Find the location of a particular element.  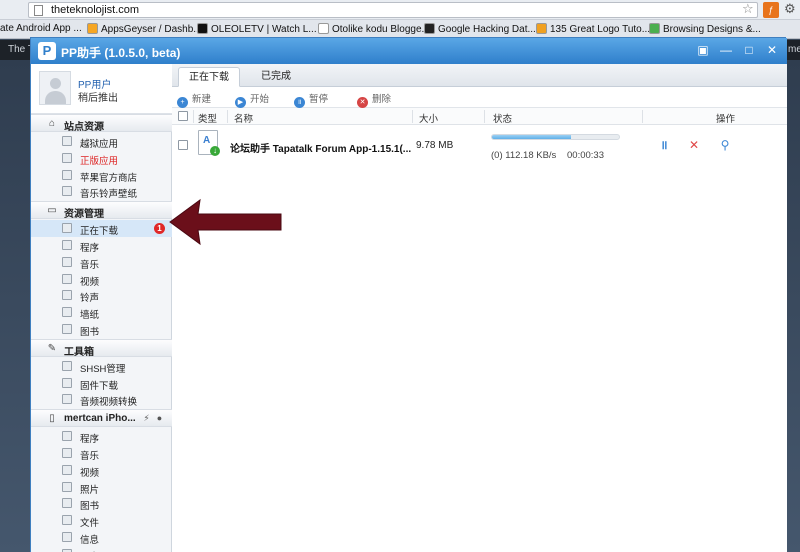

sidebar-item-label: 图书 is located at coordinates (90, 332).